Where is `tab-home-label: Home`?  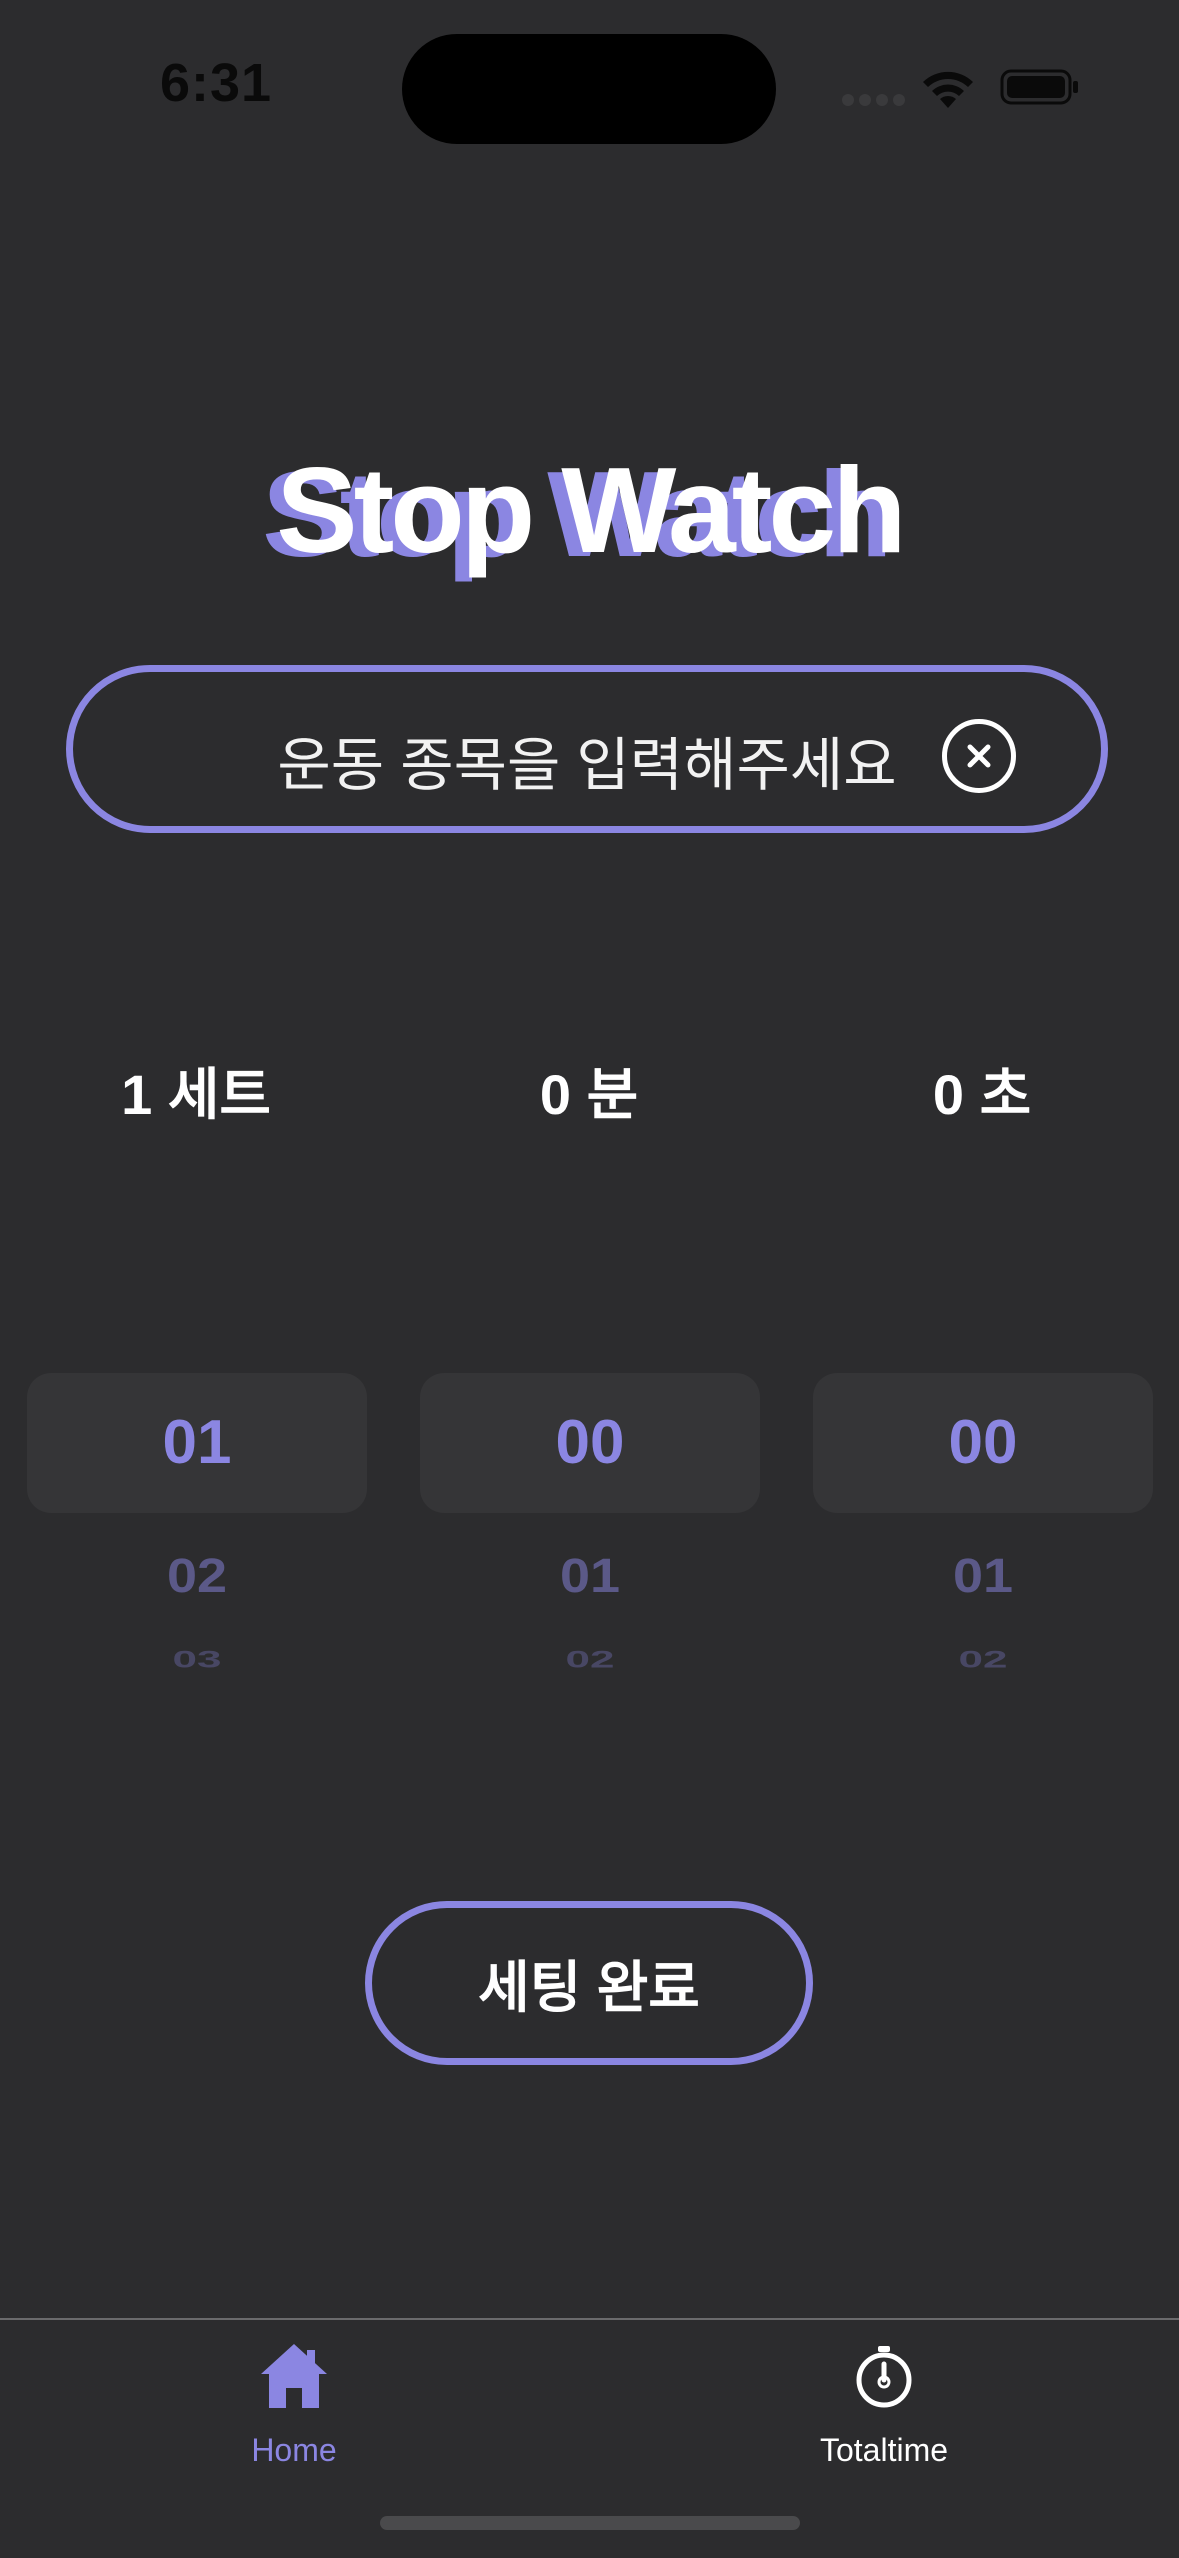
tab-home-label: Home is located at coordinates (294, 2450).